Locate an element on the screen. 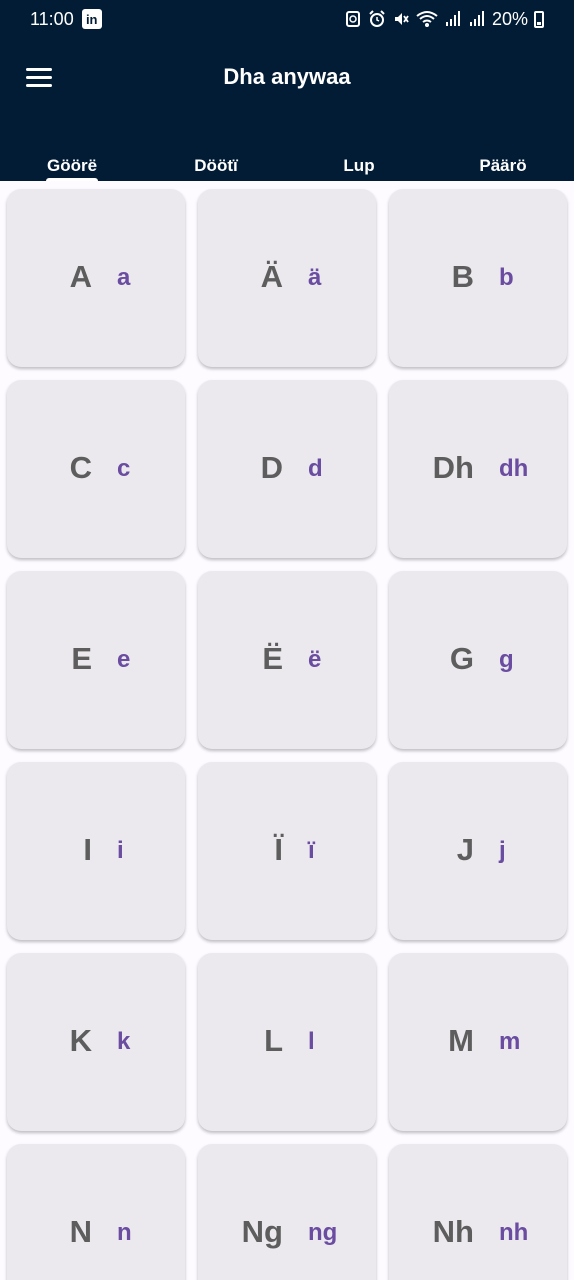 Image resolution: width=574 pixels, height=1280 pixels. letter-card: Dh dh is located at coordinates (478, 469).